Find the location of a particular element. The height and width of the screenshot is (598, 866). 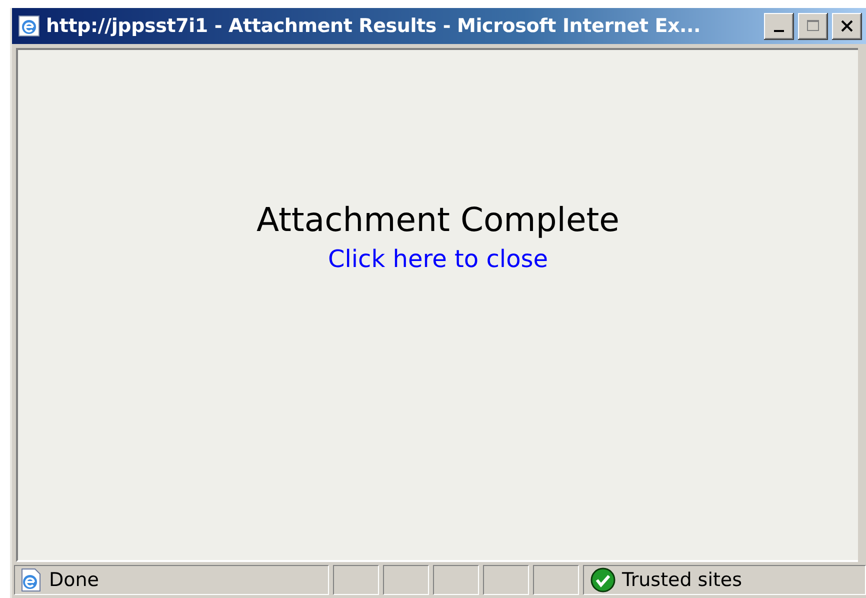

browser-icon is located at coordinates (29, 26).